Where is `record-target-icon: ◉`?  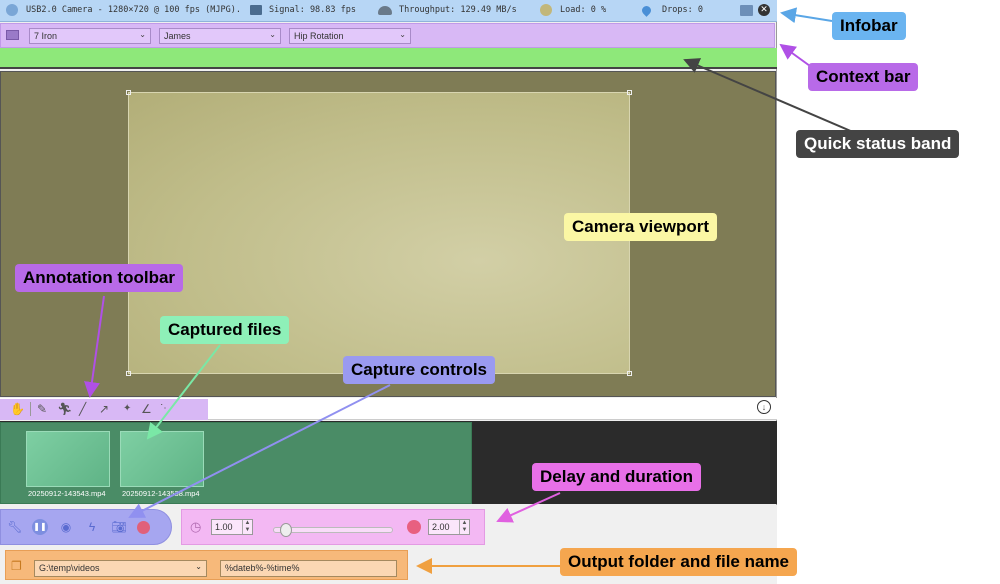
record-target-icon: ◉ is located at coordinates (66, 527).